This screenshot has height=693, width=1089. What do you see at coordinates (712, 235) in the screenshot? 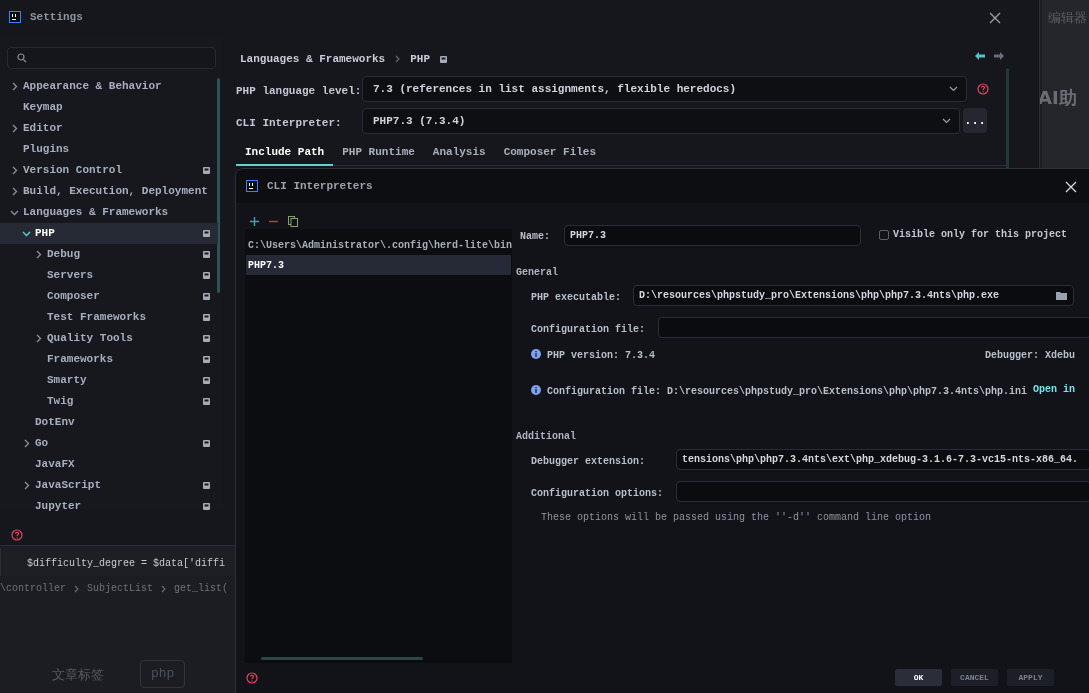
I see `input-field: PHP7.3` at bounding box center [712, 235].